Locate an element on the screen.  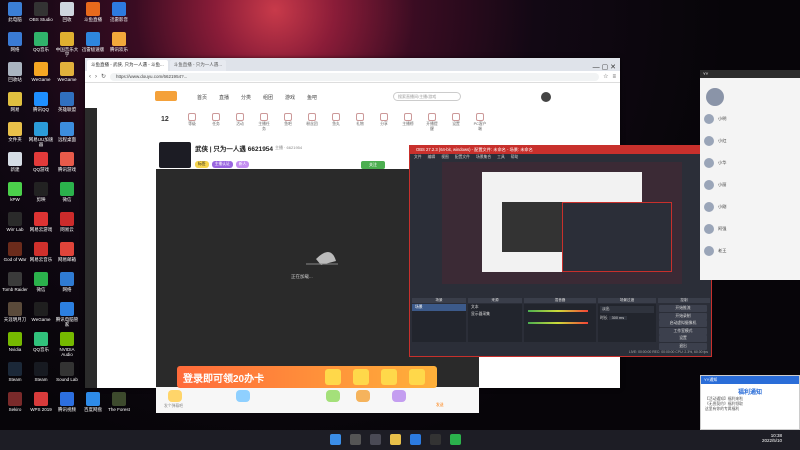
obs-control-button: 设置 is located at coordinates (683, 338).